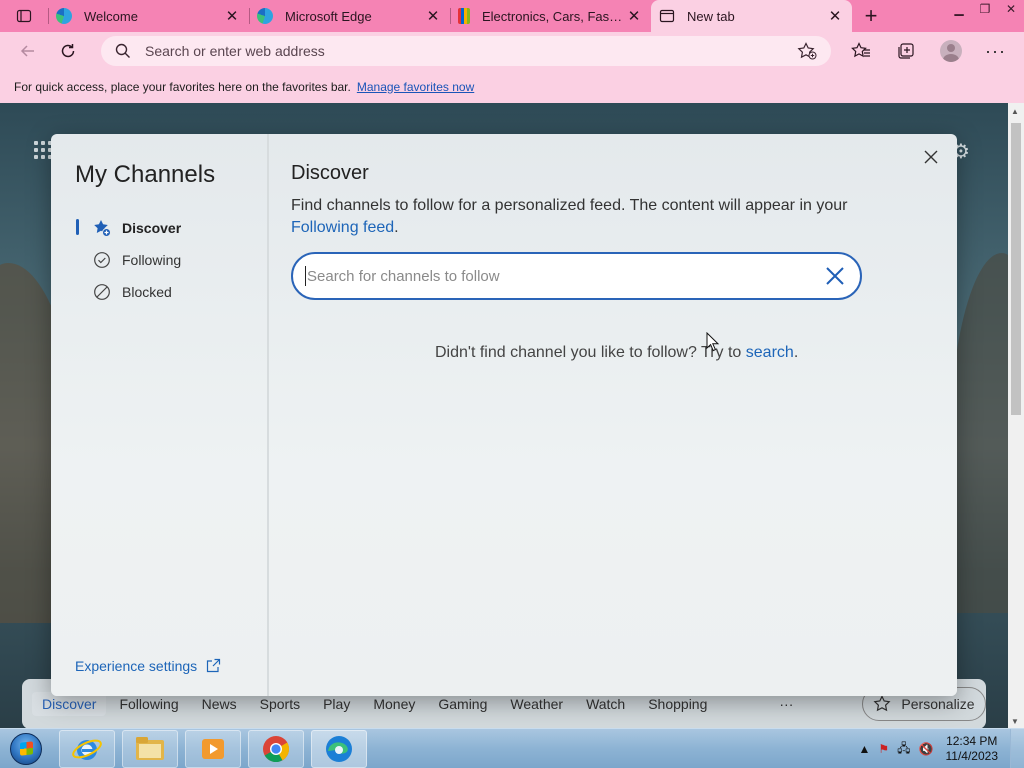 The height and width of the screenshot is (768, 1024). What do you see at coordinates (978, 433) in the screenshot?
I see `background-hill` at bounding box center [978, 433].